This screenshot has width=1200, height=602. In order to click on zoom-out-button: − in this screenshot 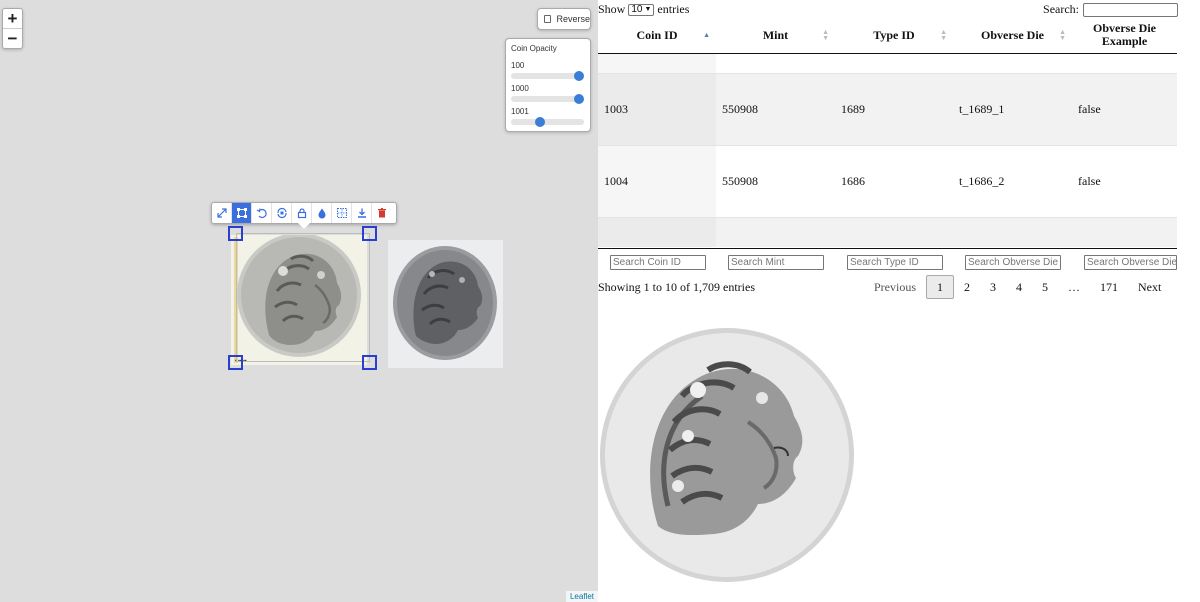, I will do `click(12, 39)`.